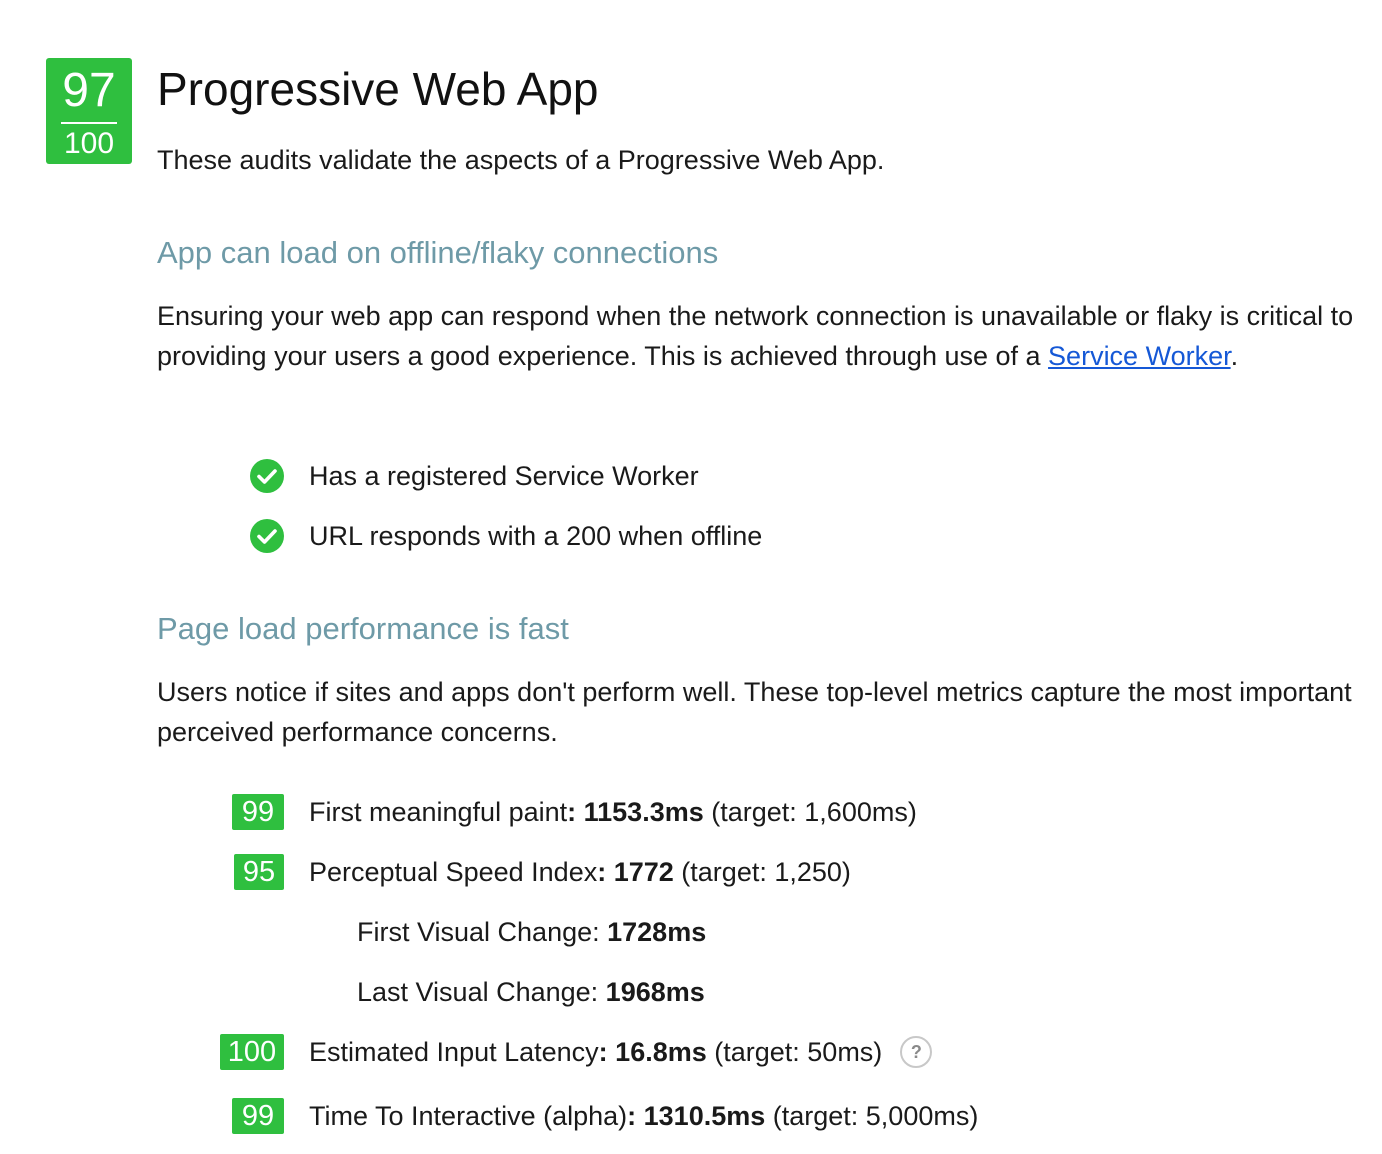 This screenshot has width=1382, height=1154. I want to click on metric-name: Perceptual Speed Index, so click(453, 872).